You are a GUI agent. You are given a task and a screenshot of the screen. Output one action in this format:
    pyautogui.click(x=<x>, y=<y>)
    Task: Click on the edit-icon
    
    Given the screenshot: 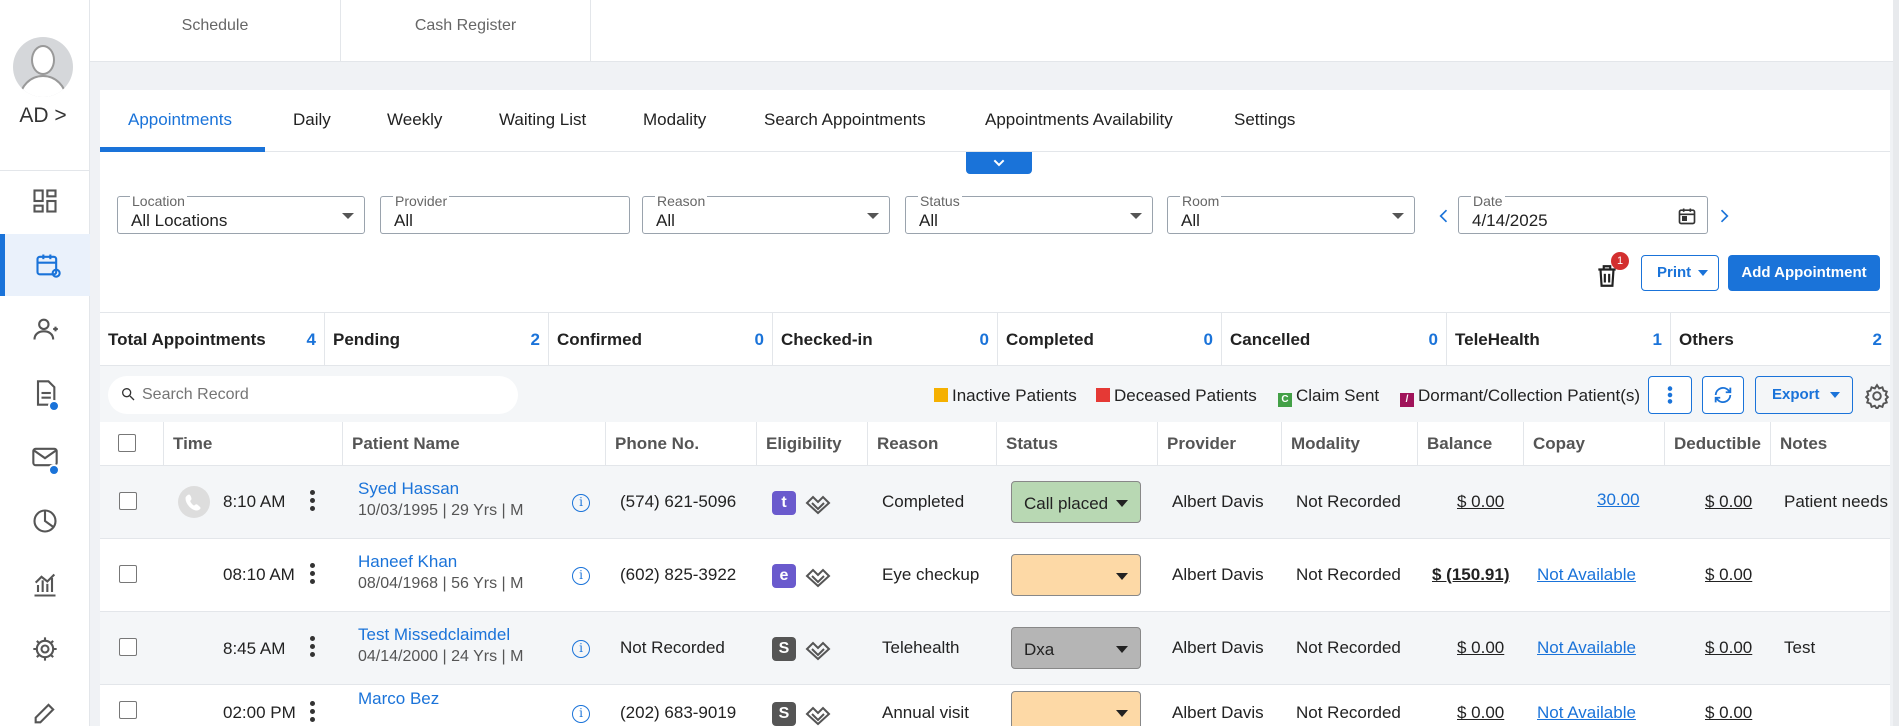 What is the action you would take?
    pyautogui.click(x=45, y=704)
    